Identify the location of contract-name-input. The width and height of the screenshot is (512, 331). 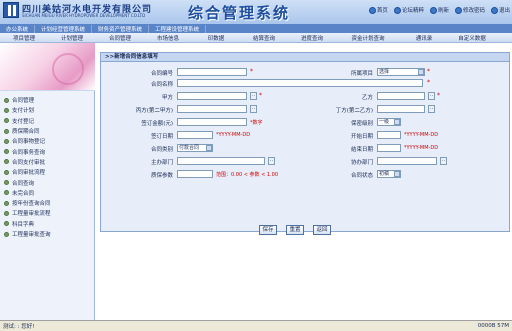
(300, 83).